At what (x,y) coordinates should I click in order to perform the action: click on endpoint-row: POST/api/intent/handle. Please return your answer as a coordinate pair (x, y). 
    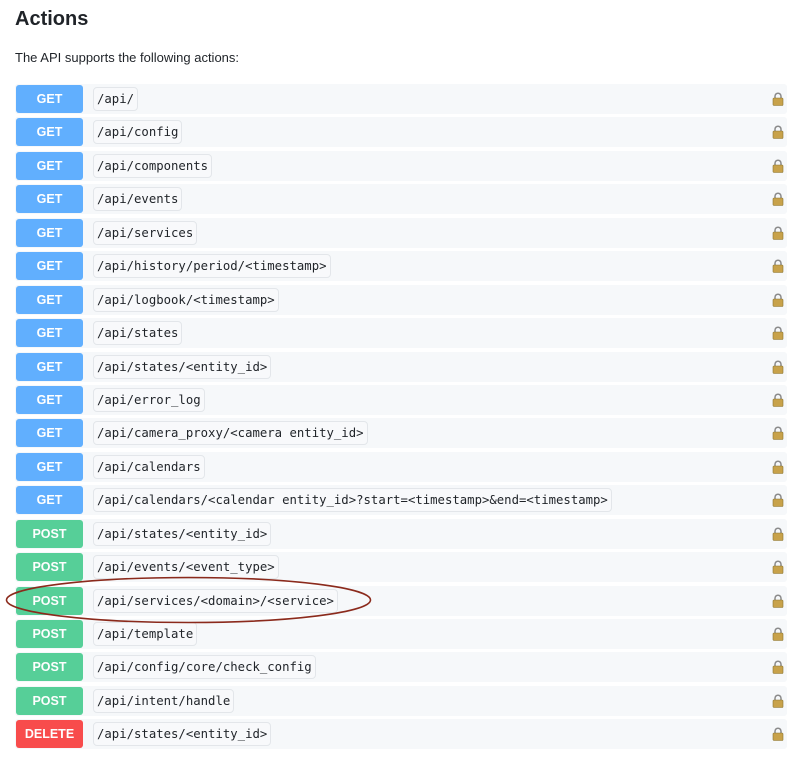
    Looking at the image, I should click on (401, 700).